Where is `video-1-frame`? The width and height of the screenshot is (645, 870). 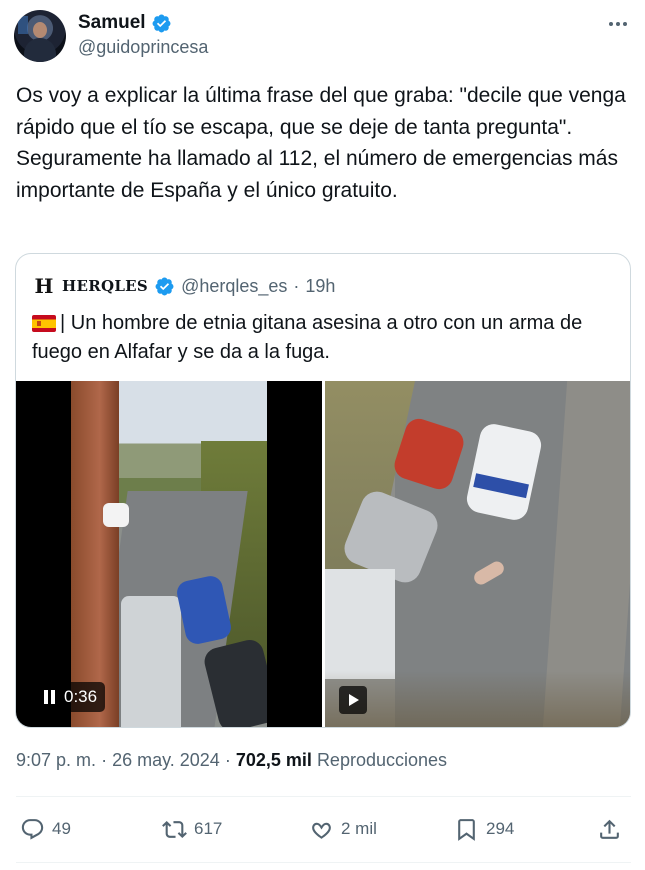
video-1-frame is located at coordinates (169, 554).